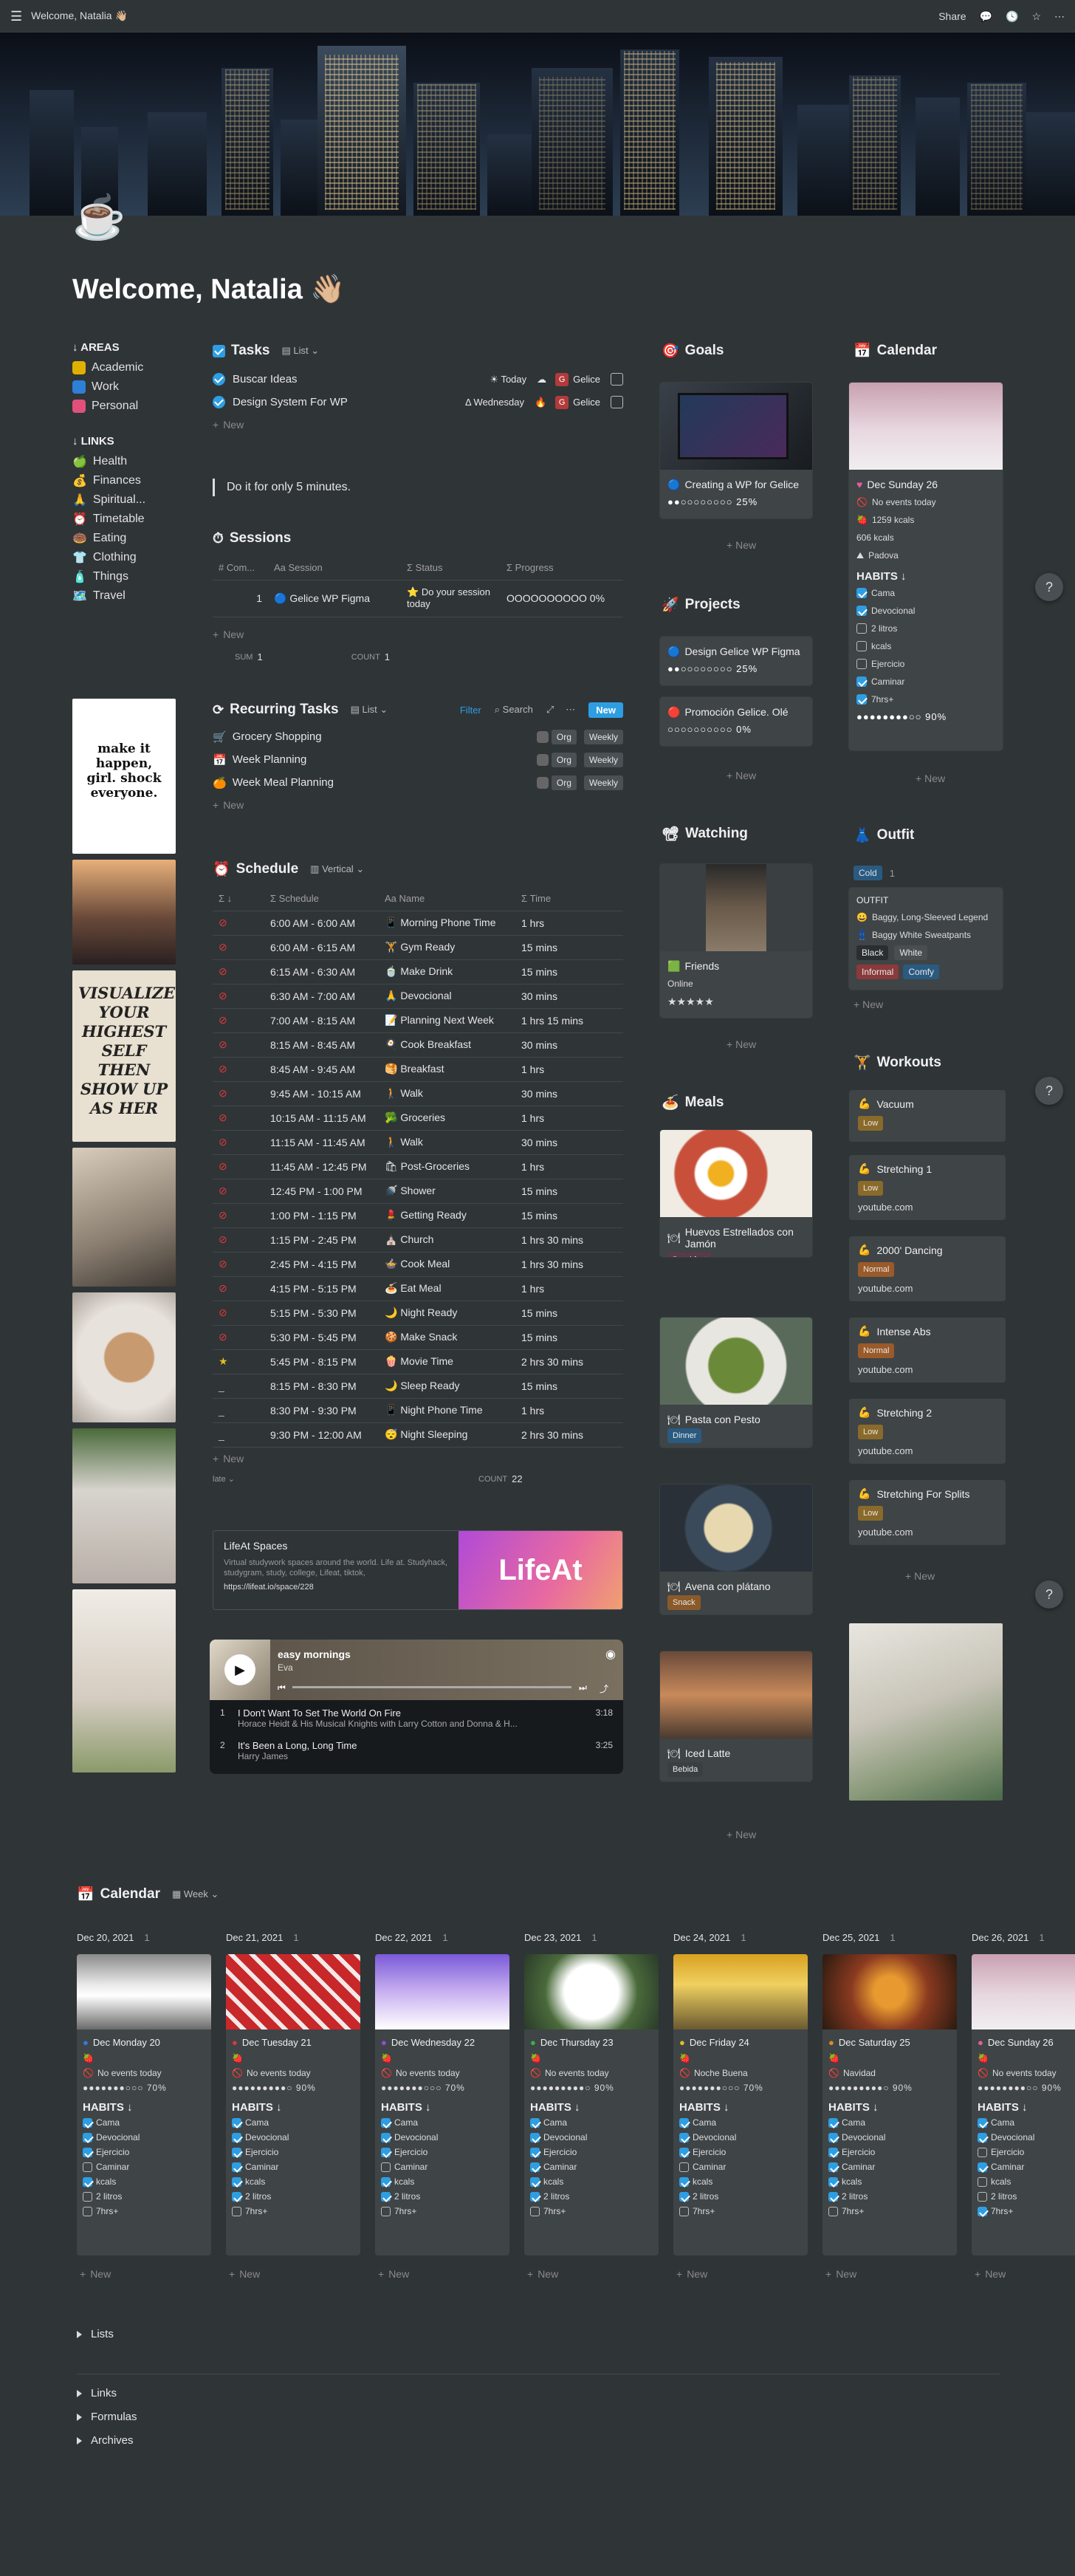 Image resolution: width=1075 pixels, height=2576 pixels. I want to click on link-item-6: 🧴 Things, so click(131, 576).